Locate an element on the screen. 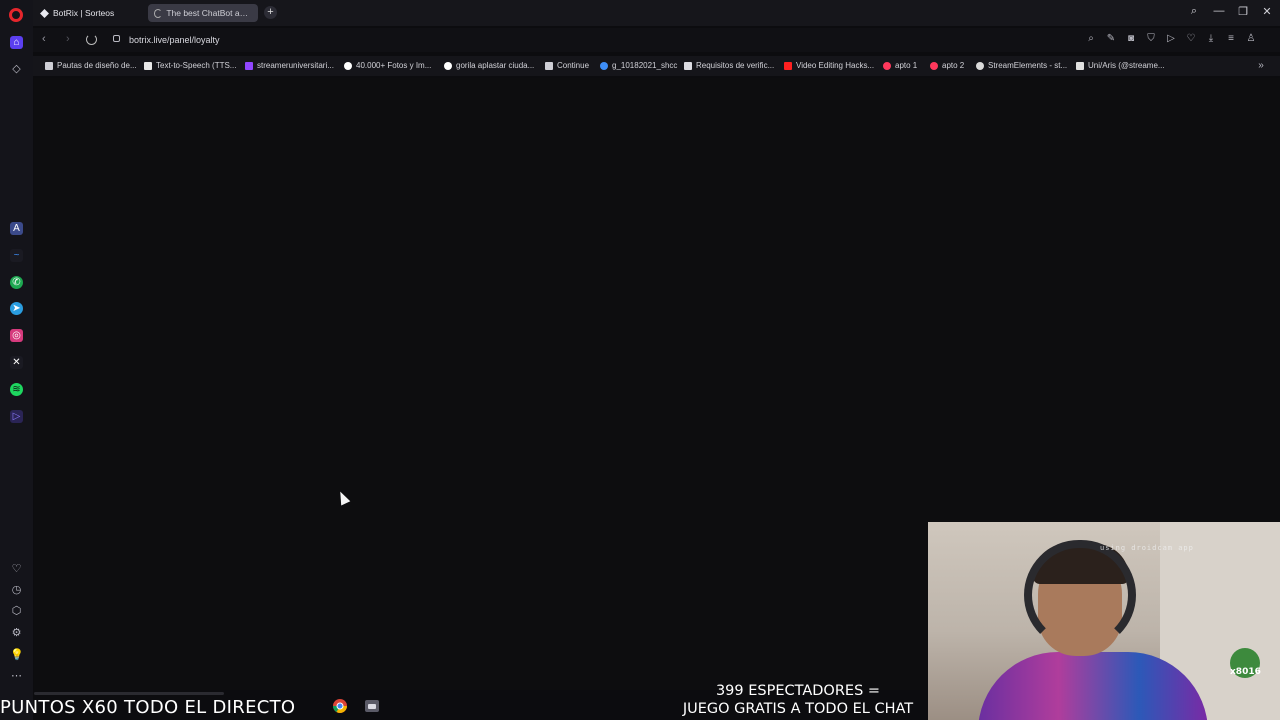 This screenshot has width=1280, height=720. lock-icon is located at coordinates (116, 38).